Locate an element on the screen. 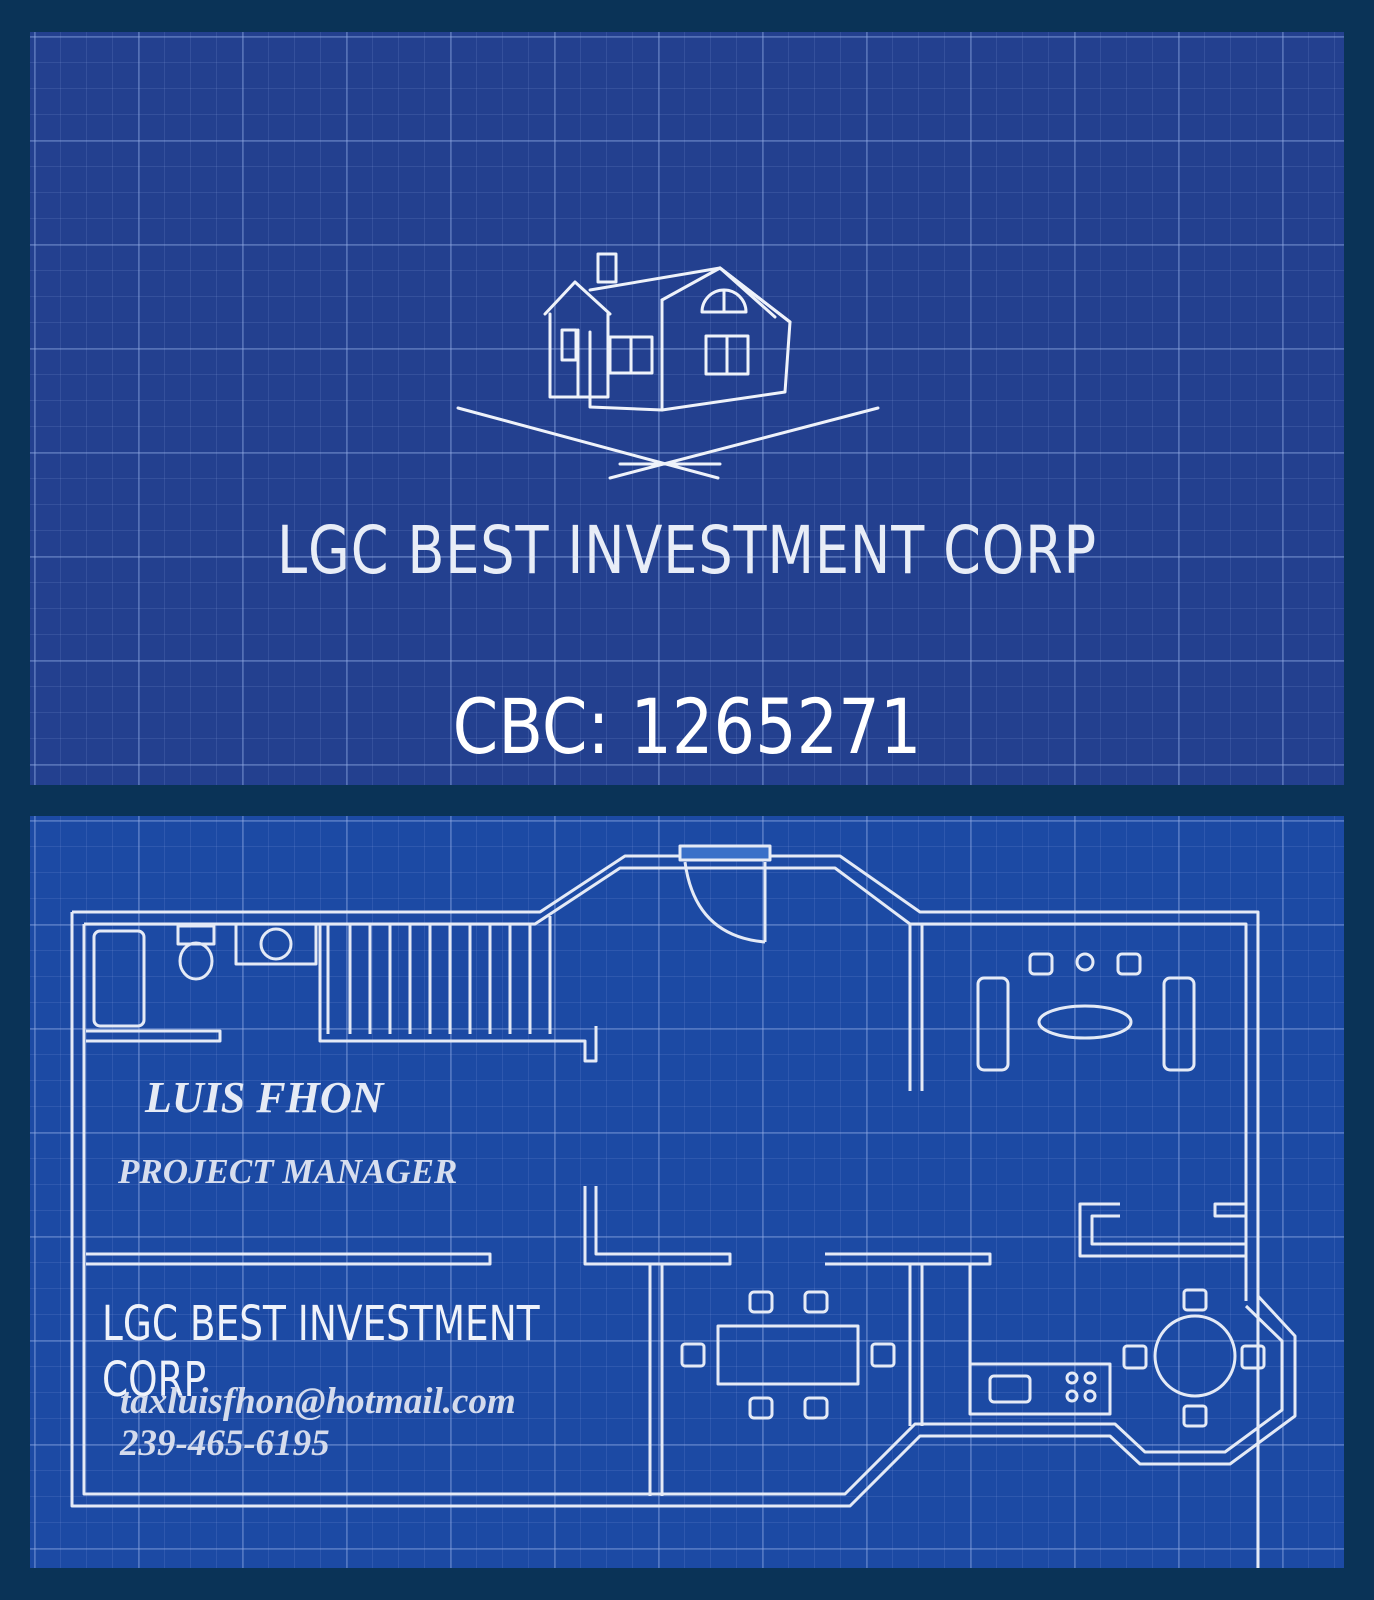 This screenshot has width=1374, height=1600. person-name: LUIS FHON is located at coordinates (264, 1097).